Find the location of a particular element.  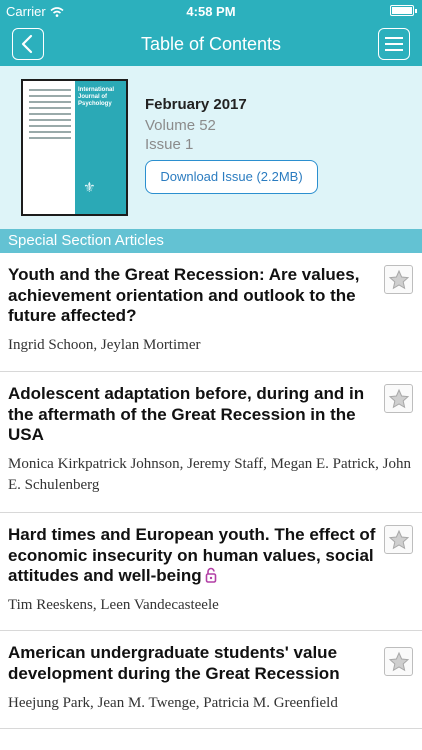

status-bar: Carrier 4:58 PM is located at coordinates (211, 11).